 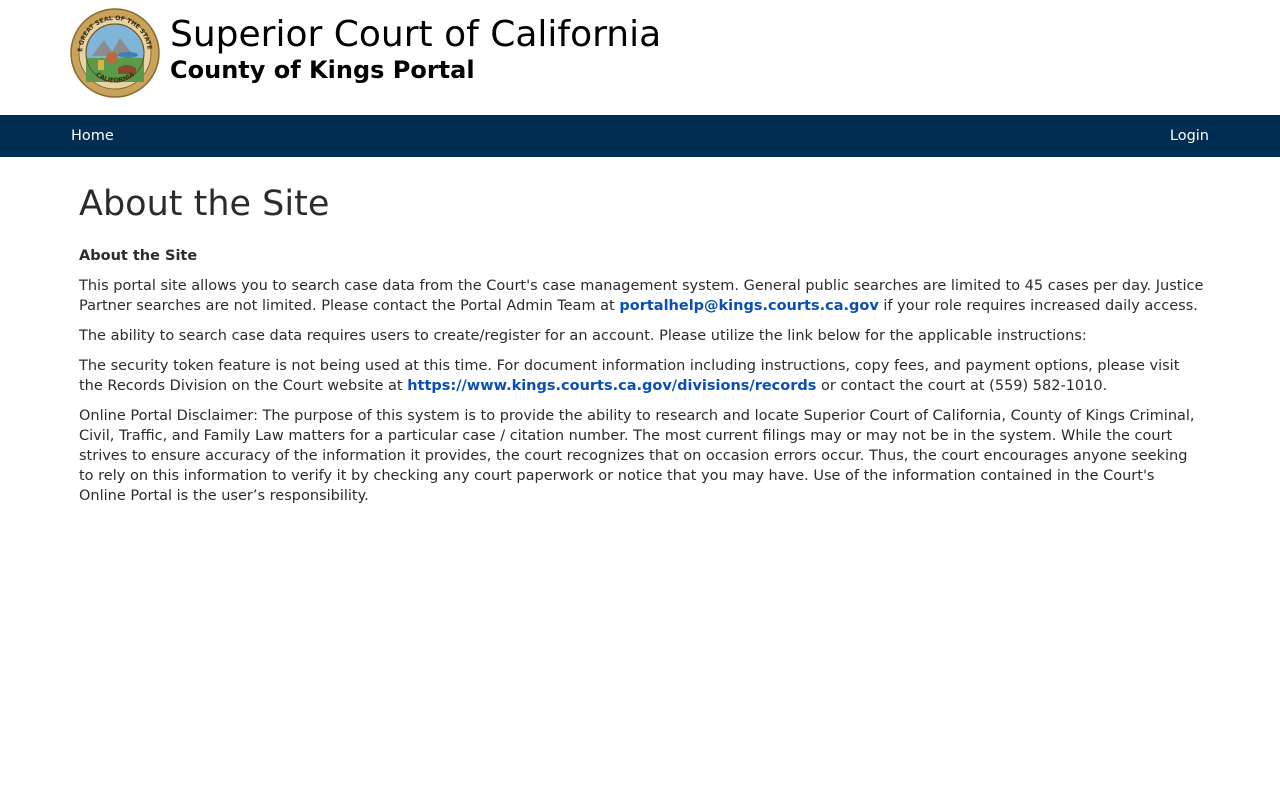 What do you see at coordinates (748, 306) in the screenshot?
I see `portal-help-email-link: portalhelp@kings.courts.ca.gov` at bounding box center [748, 306].